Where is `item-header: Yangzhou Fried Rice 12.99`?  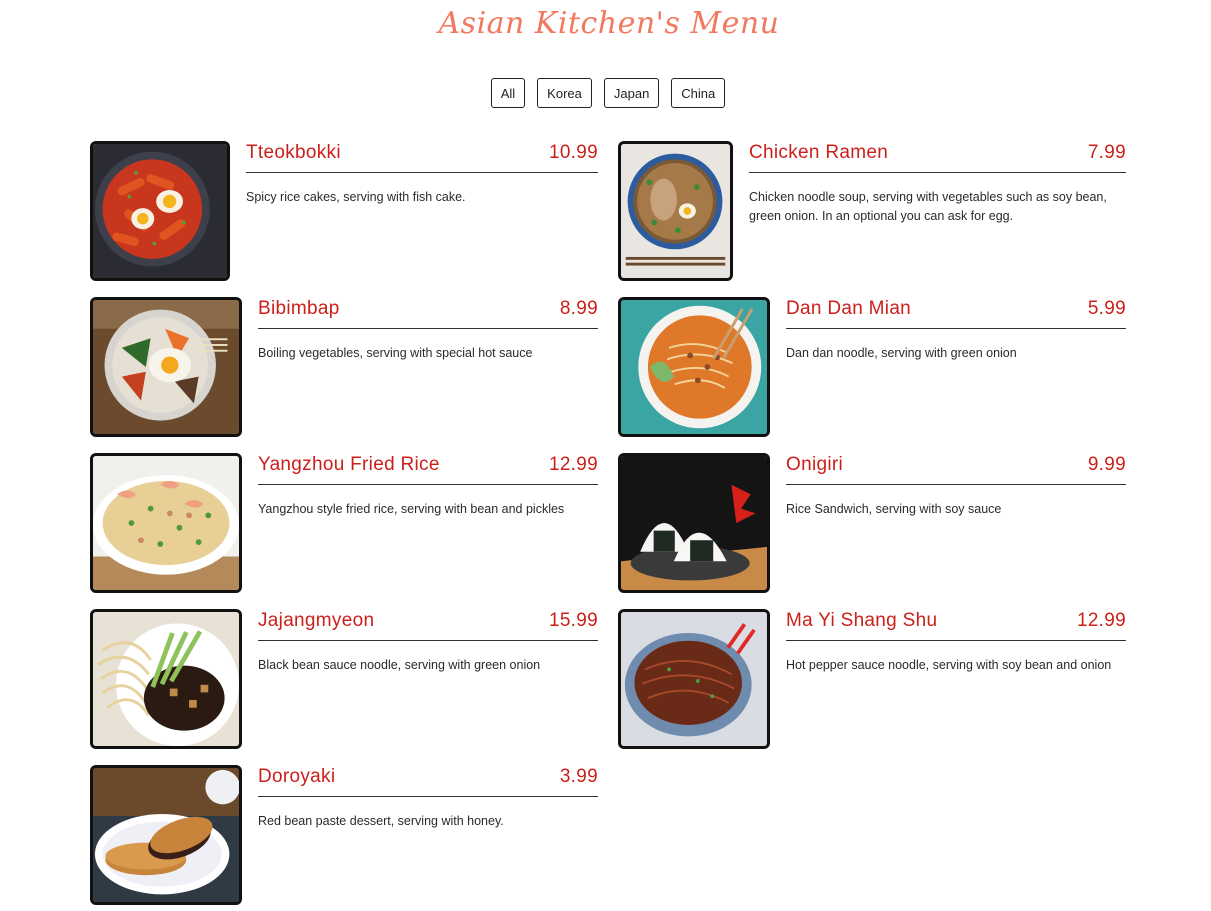 item-header: Yangzhou Fried Rice 12.99 is located at coordinates (428, 469).